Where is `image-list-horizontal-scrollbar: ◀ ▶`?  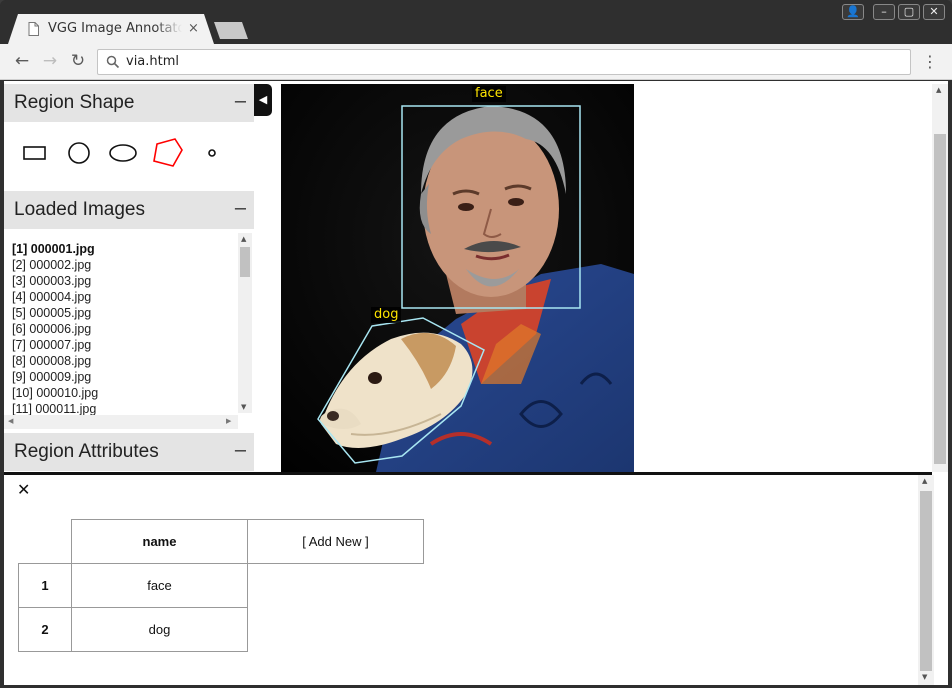 image-list-horizontal-scrollbar: ◀ ▶ is located at coordinates (121, 422).